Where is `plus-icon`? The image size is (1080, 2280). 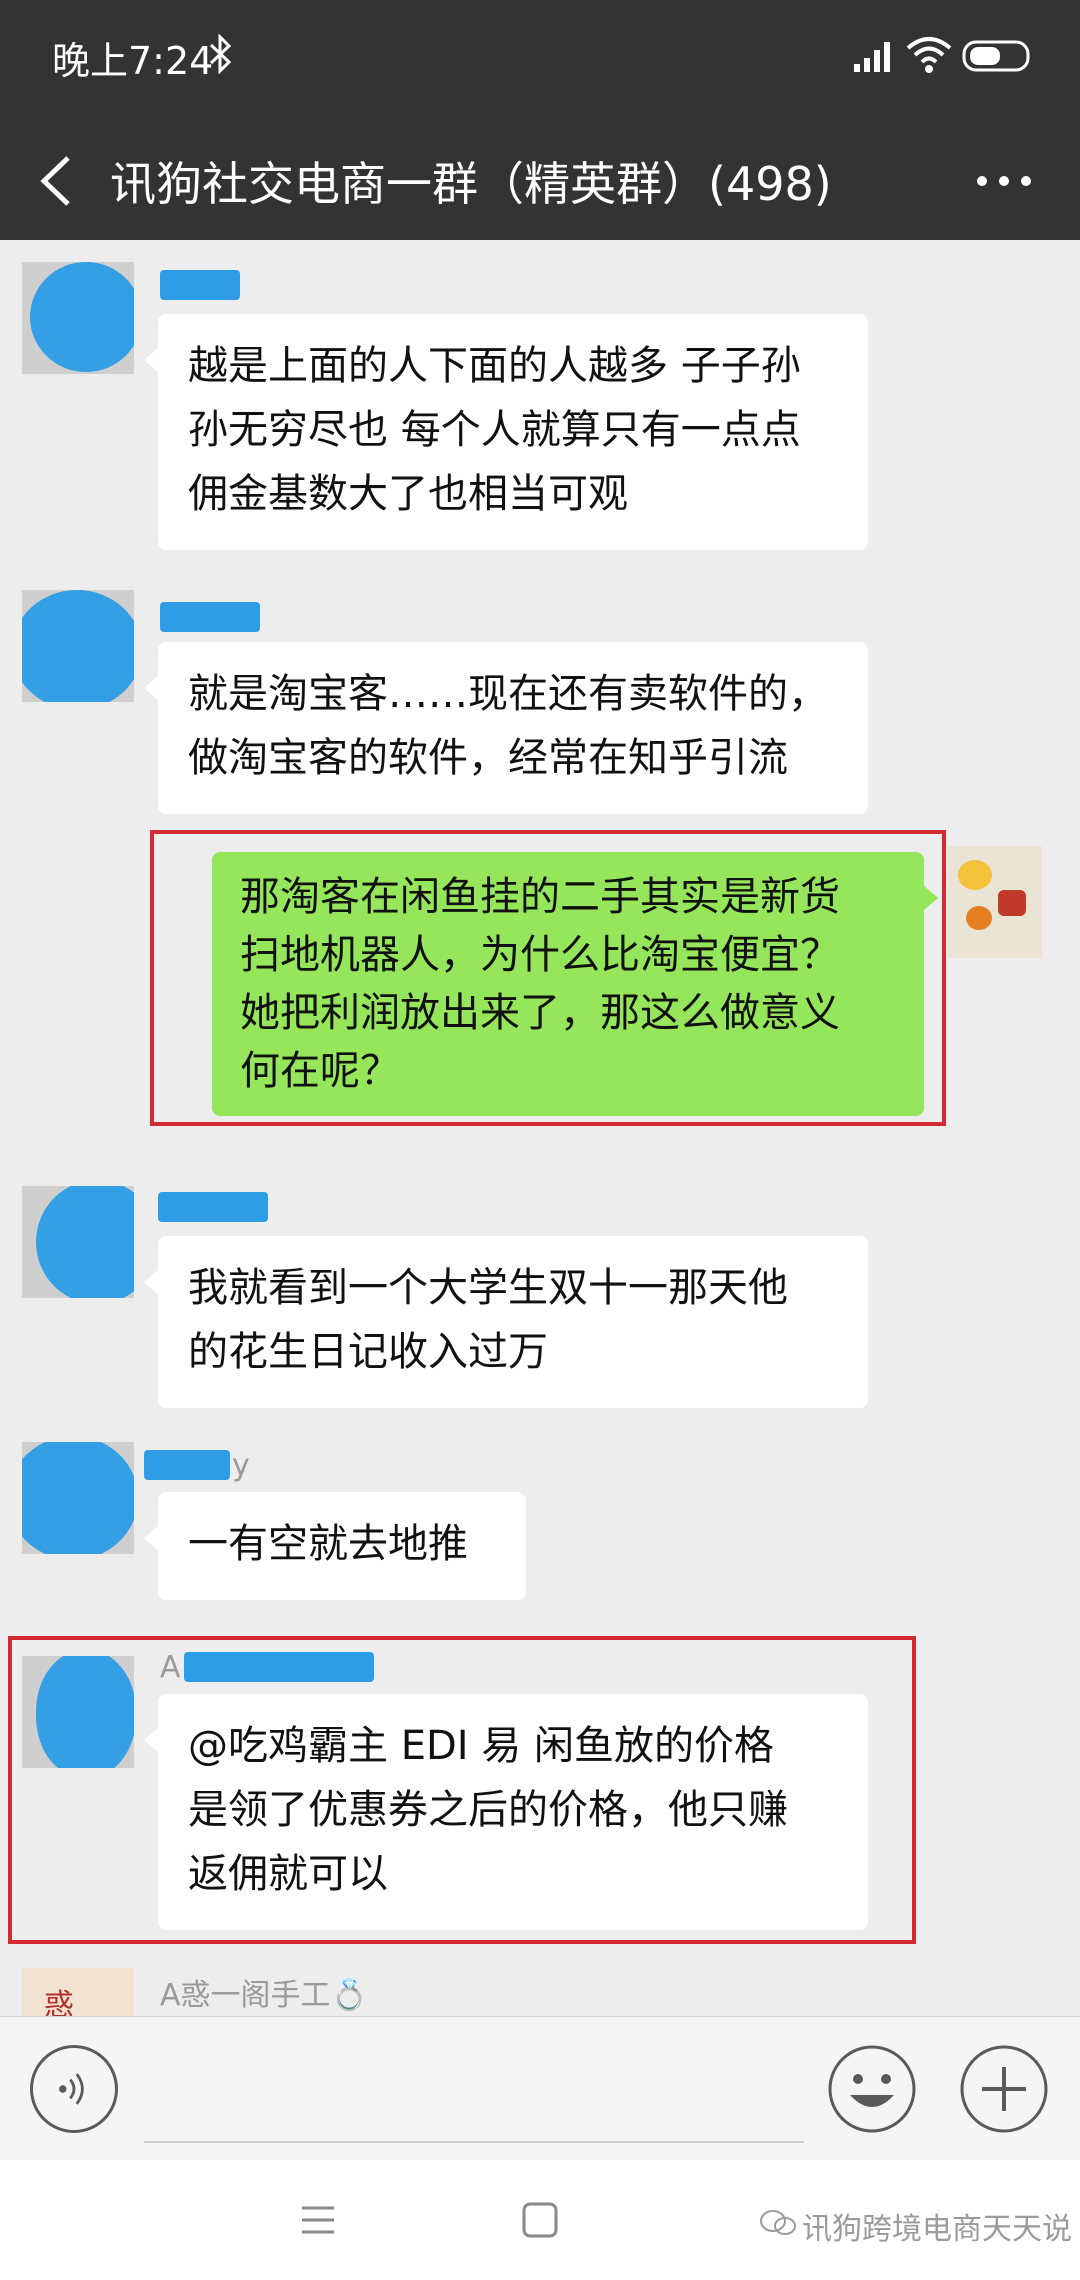 plus-icon is located at coordinates (1004, 2089).